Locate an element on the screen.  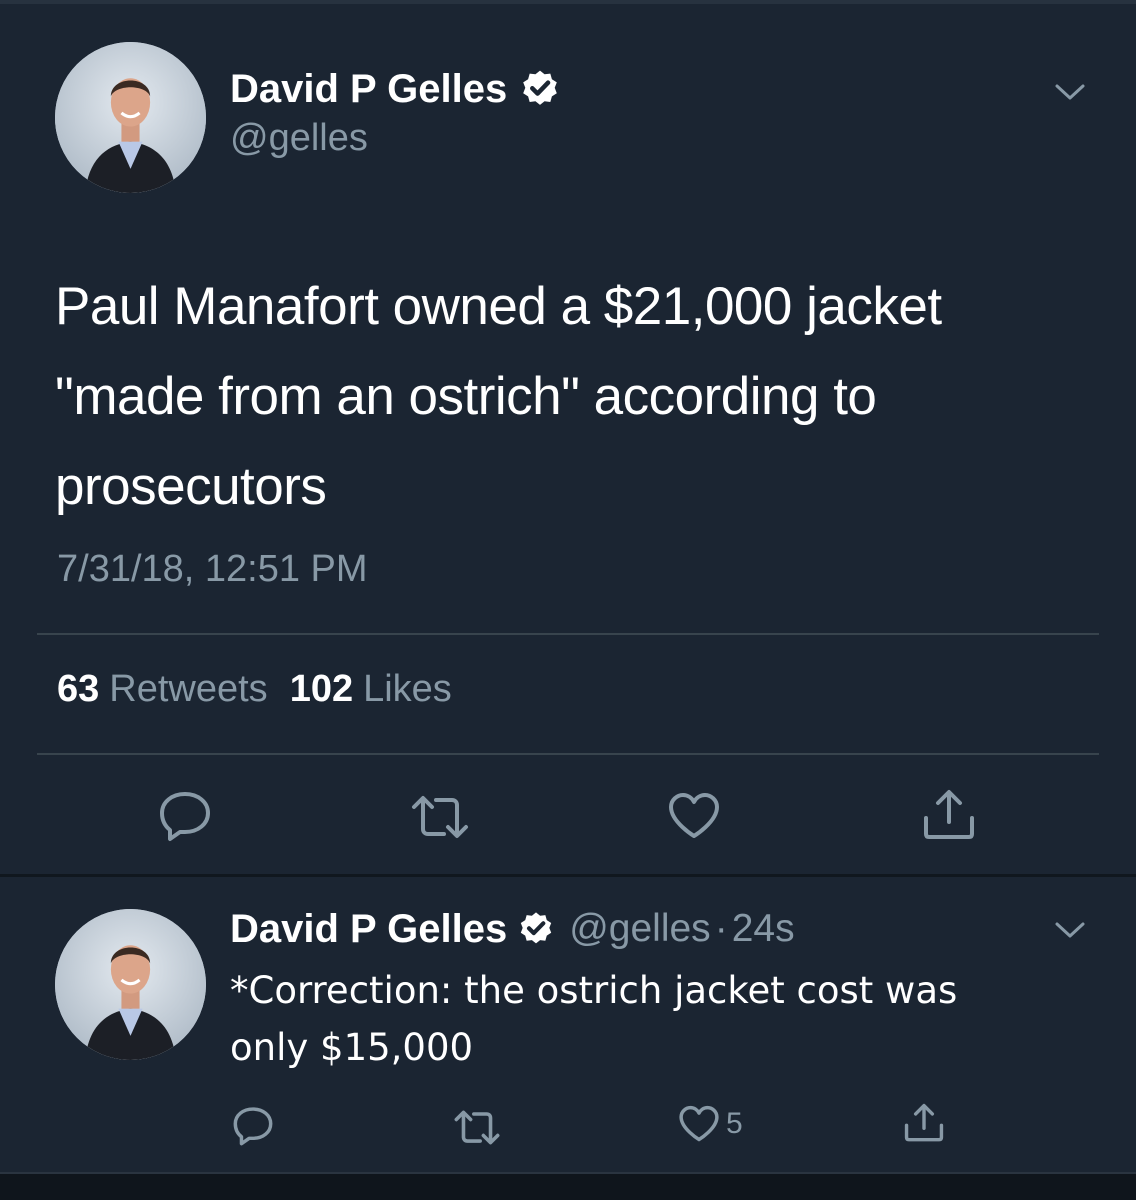
tweet-text-line: Paul Manafort owned a $21,000 jacket is located at coordinates (498, 306).